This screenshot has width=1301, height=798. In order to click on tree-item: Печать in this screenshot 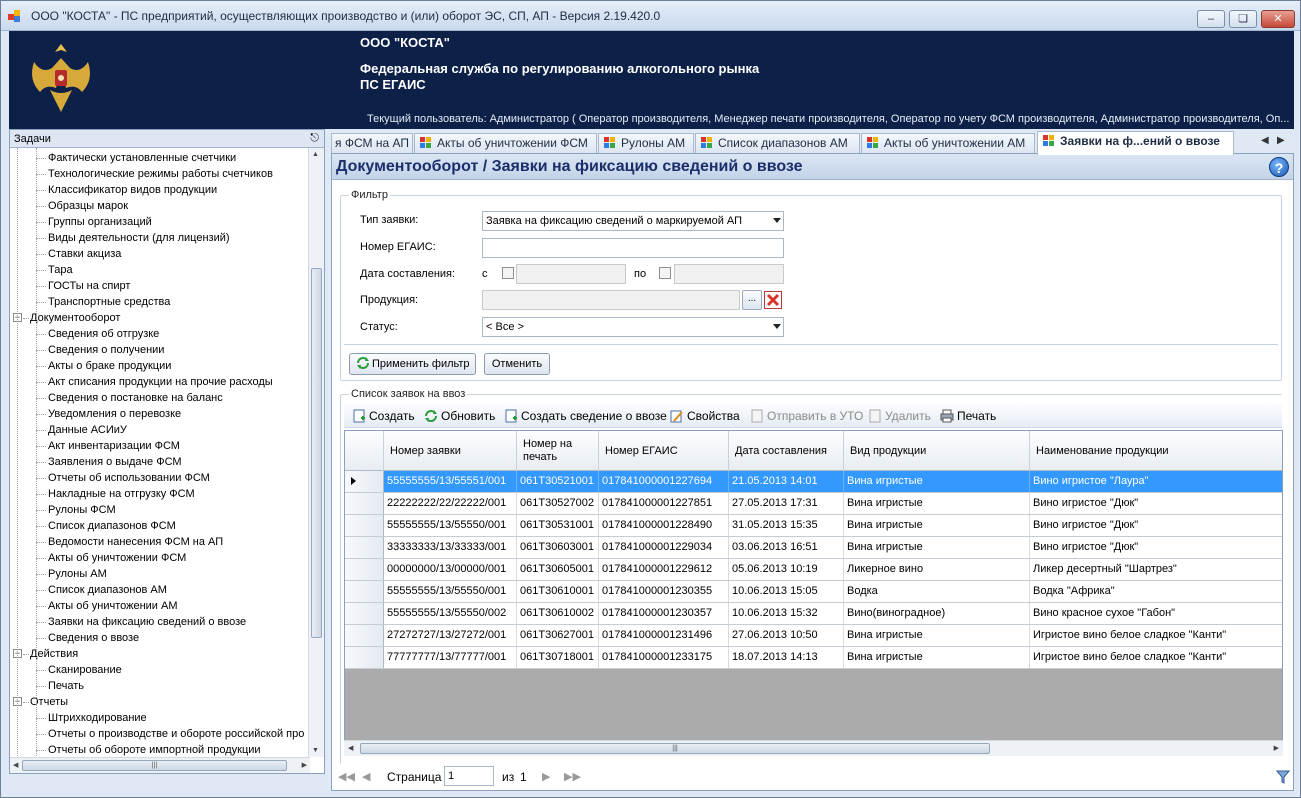, I will do `click(66, 686)`.